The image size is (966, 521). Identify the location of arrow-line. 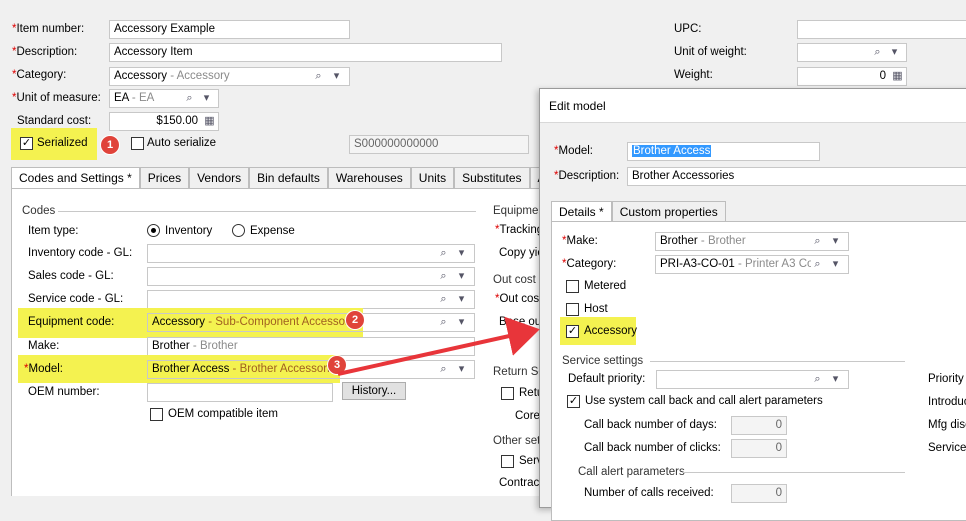
(438, 346).